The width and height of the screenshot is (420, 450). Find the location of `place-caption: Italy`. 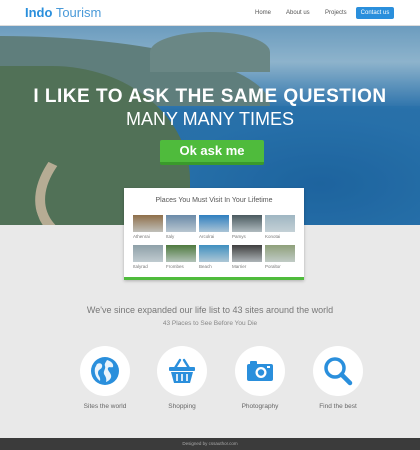

place-caption: Italy is located at coordinates (170, 236).